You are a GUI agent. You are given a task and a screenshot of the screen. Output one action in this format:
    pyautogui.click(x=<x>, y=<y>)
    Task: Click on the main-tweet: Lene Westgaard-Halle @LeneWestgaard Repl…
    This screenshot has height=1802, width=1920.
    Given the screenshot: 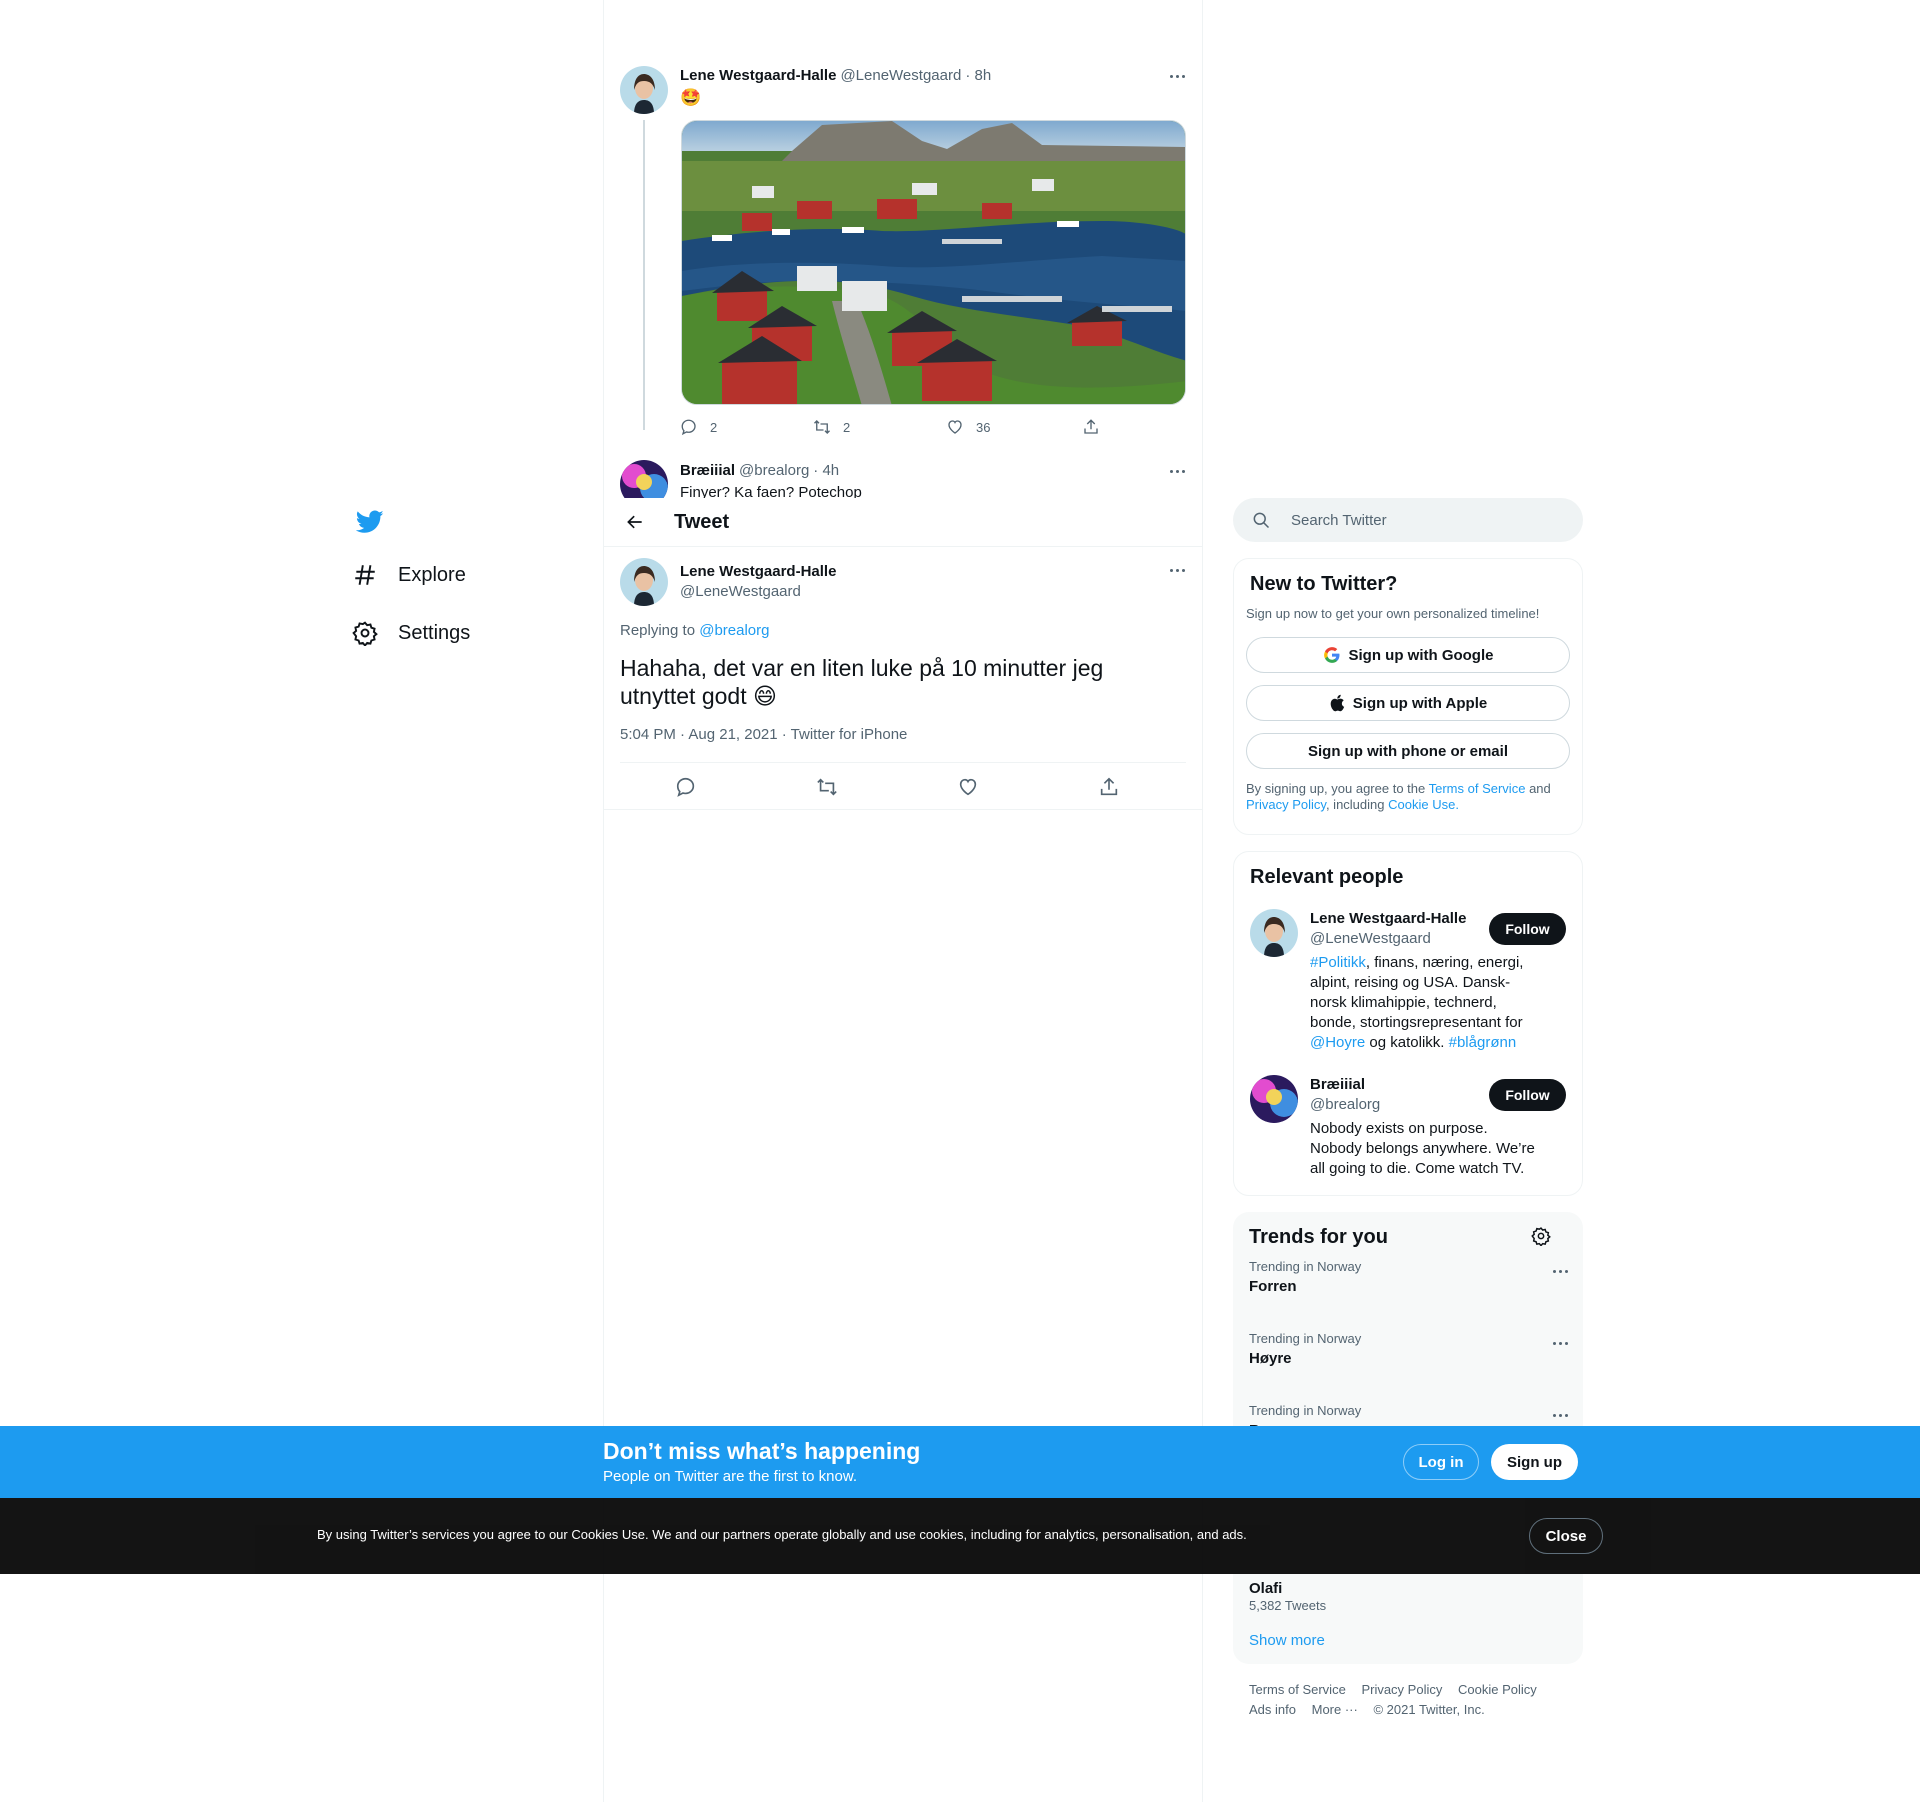 What is the action you would take?
    pyautogui.click(x=903, y=679)
    